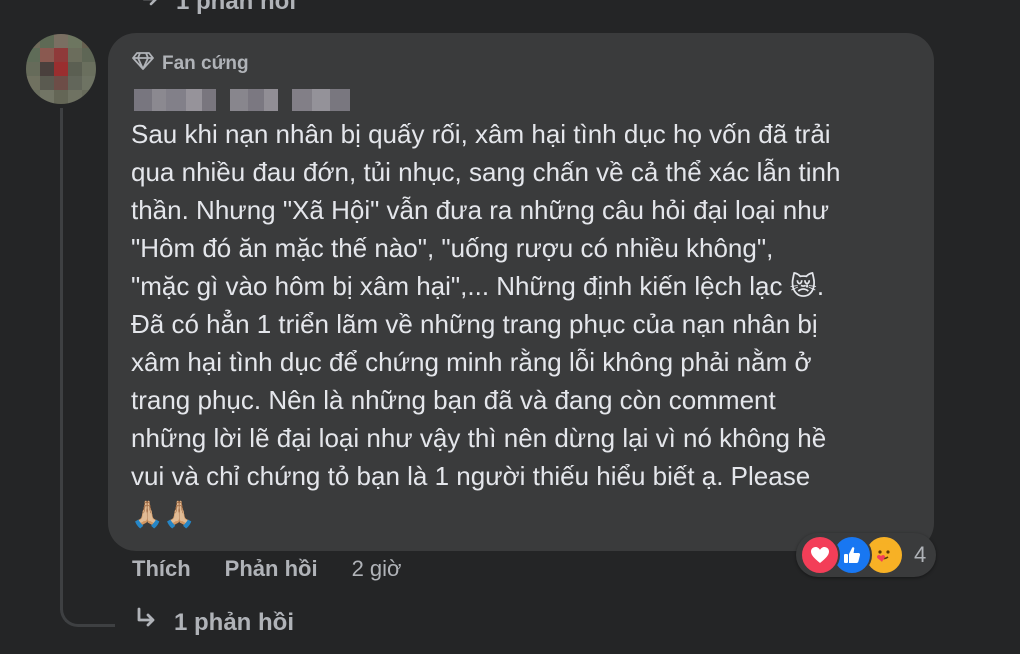  I want to click on comment-actions: Thích Phản hồi 2 giờ, so click(266, 569).